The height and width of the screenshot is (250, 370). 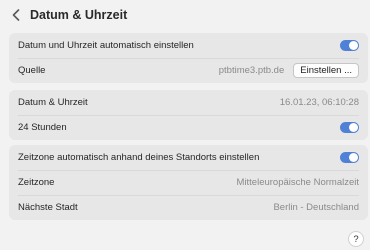 I want to click on tz-auto-toggle, so click(x=349, y=157).